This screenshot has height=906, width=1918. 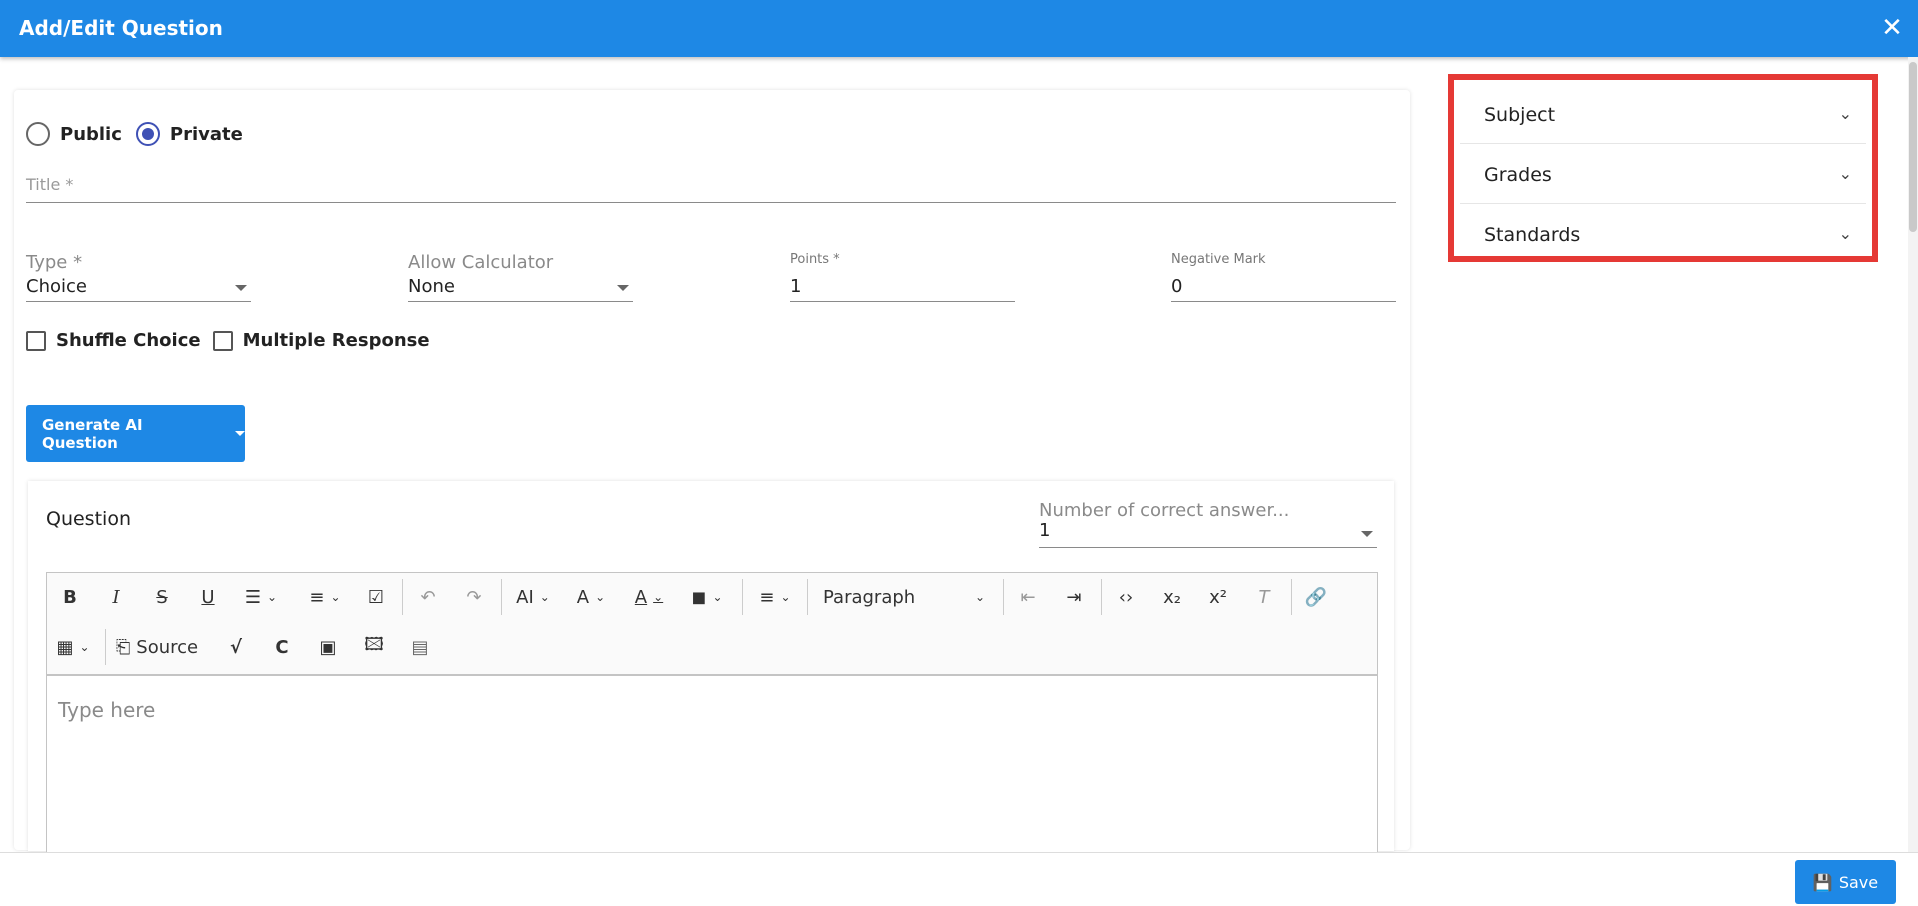 I want to click on correct-answers-value: 1, so click(x=1045, y=530).